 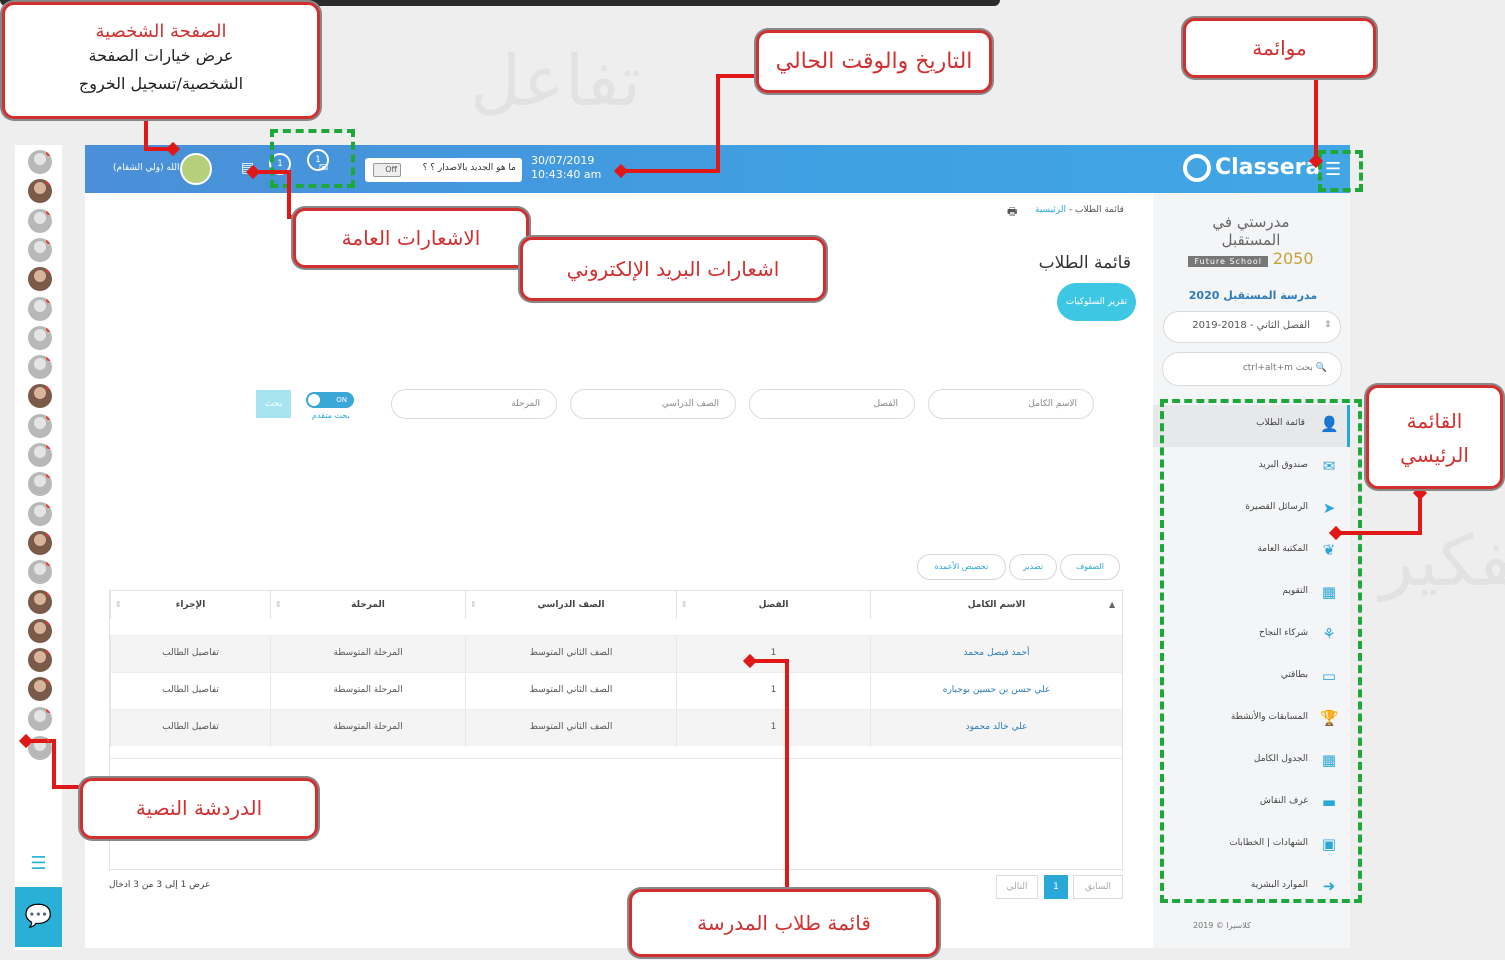 I want to click on breadcrumb: قائمة الطلاب - الرئيسية, so click(x=1079, y=210).